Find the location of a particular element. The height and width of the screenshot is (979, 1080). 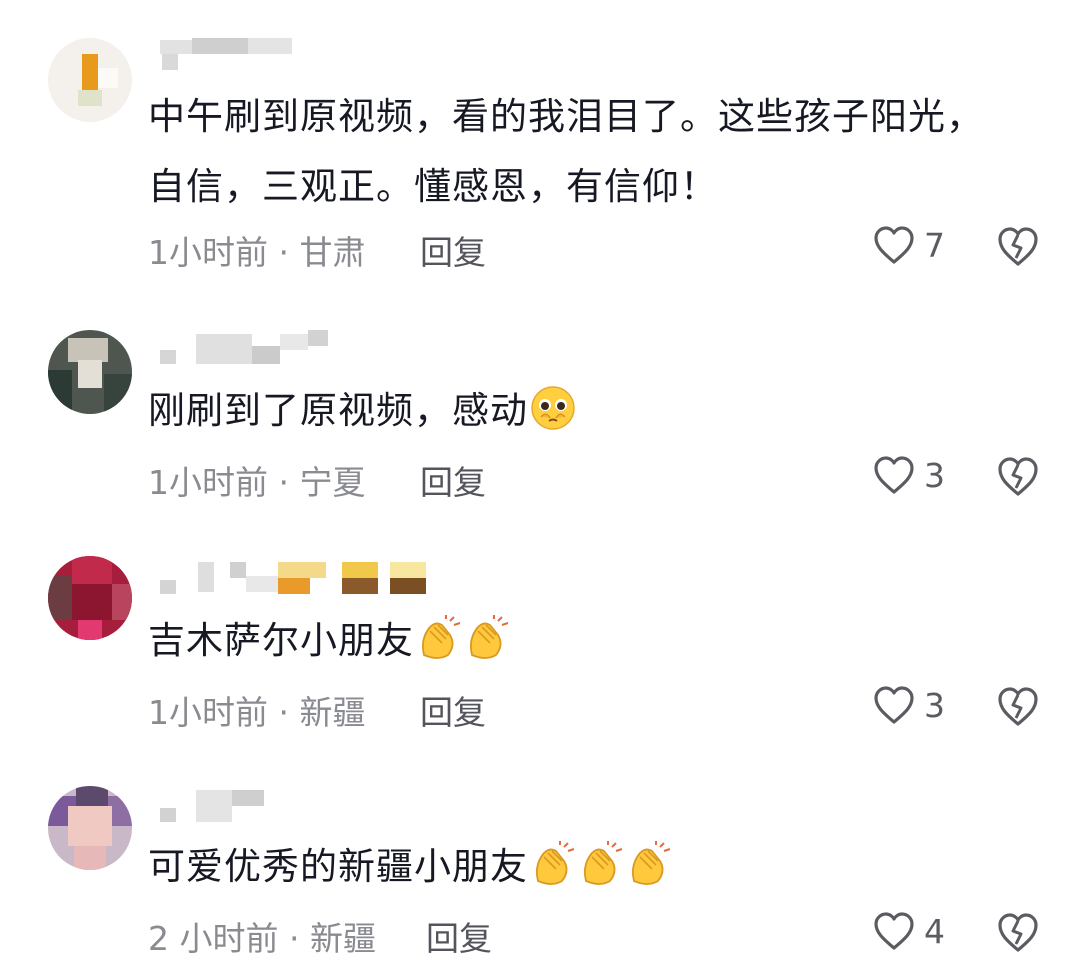

pleading-face-emoji is located at coordinates (553, 408).